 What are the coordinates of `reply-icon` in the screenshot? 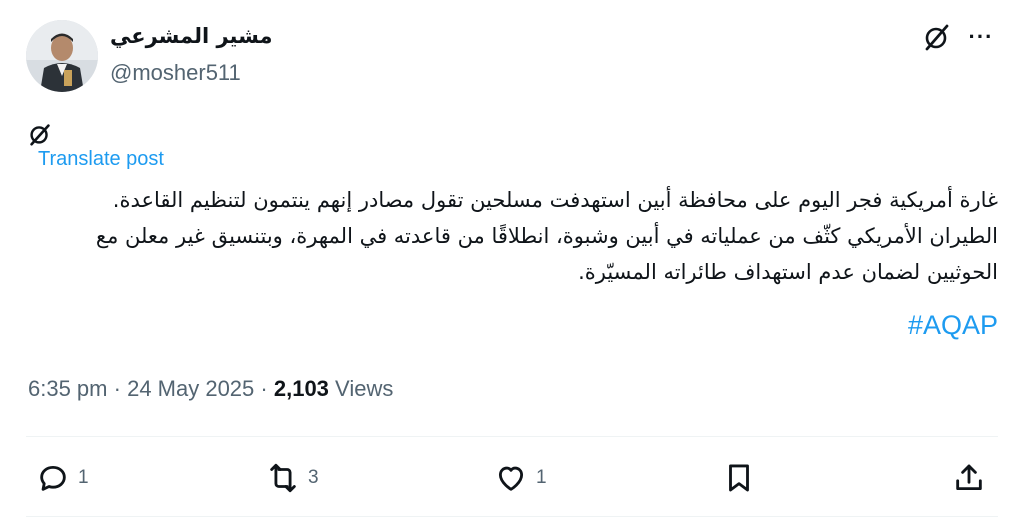 It's located at (53, 478).